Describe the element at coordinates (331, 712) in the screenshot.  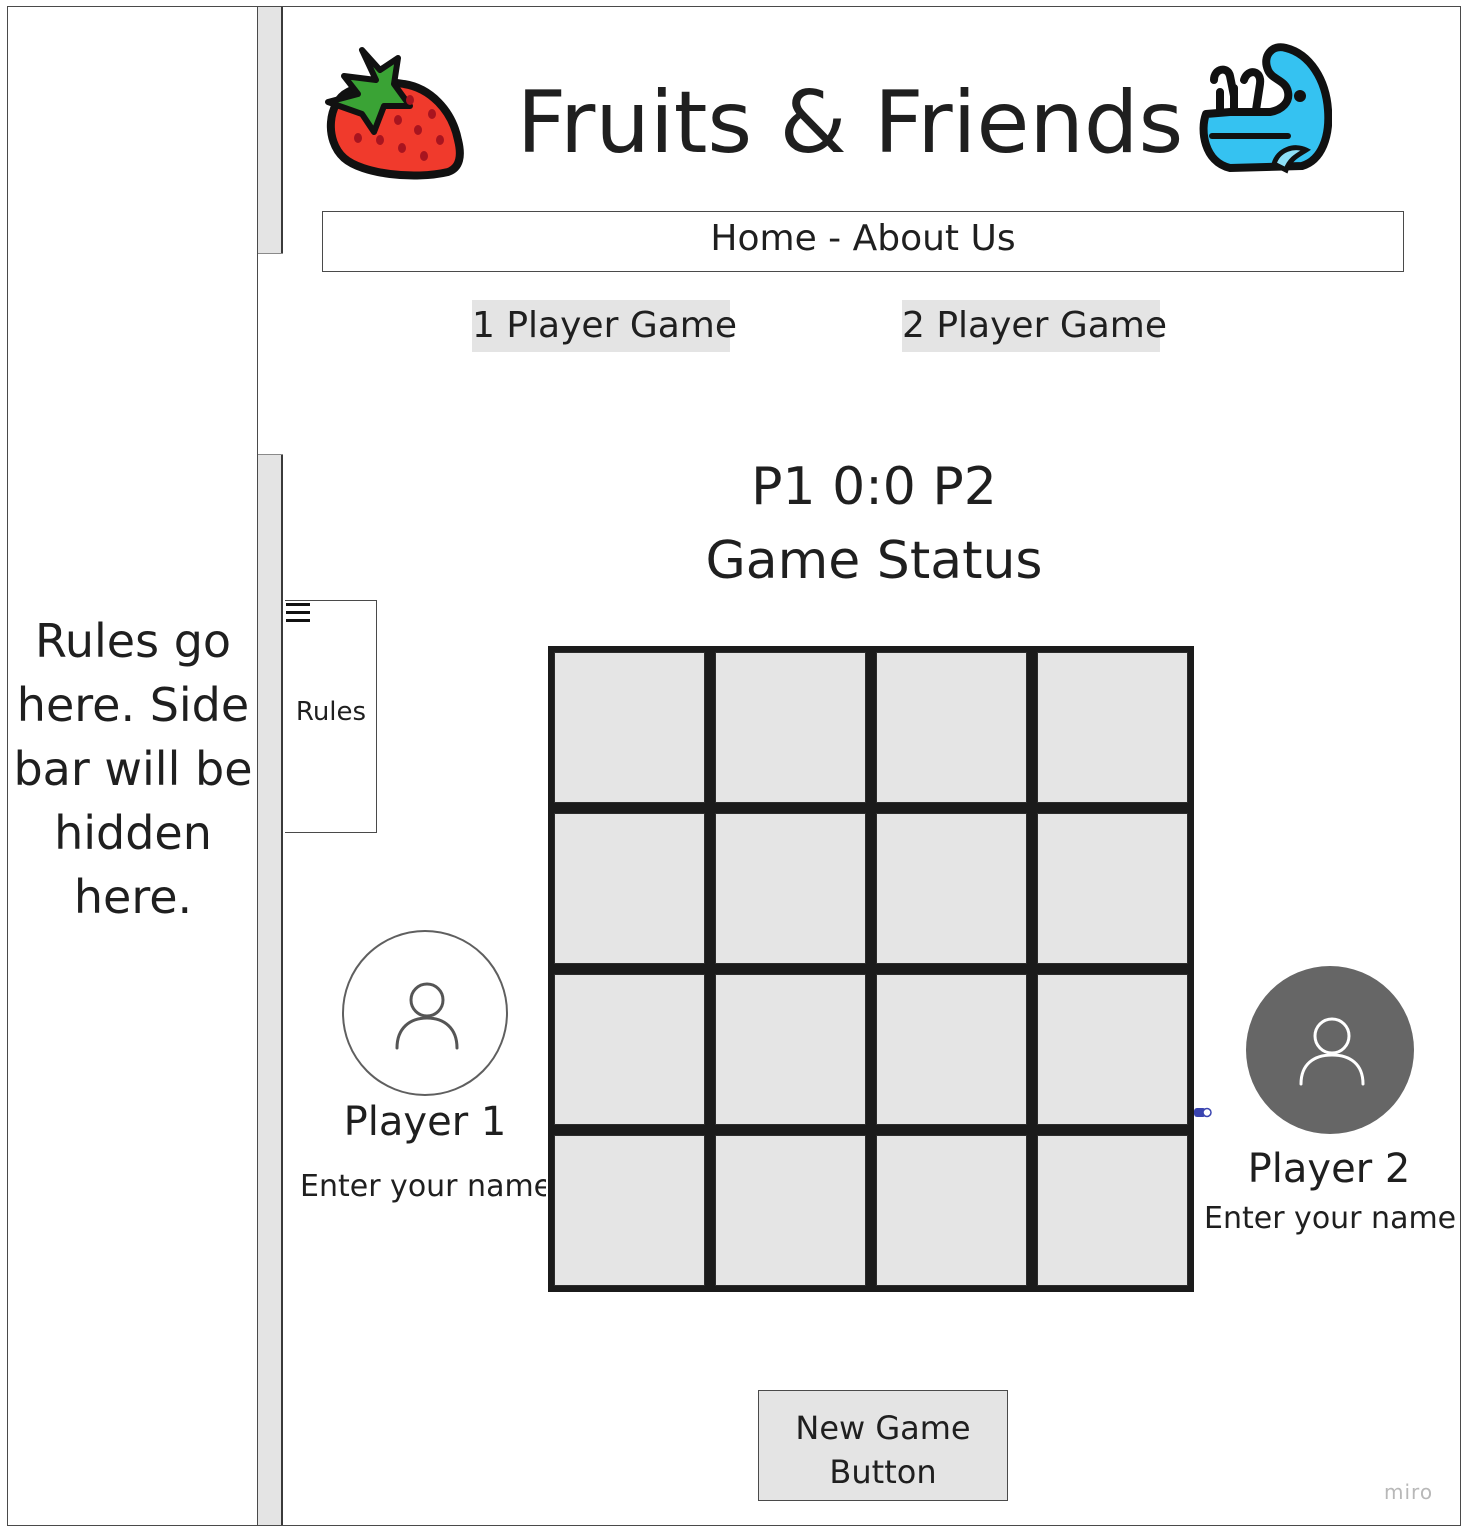
I see `rules-tab-label: Rules` at that location.